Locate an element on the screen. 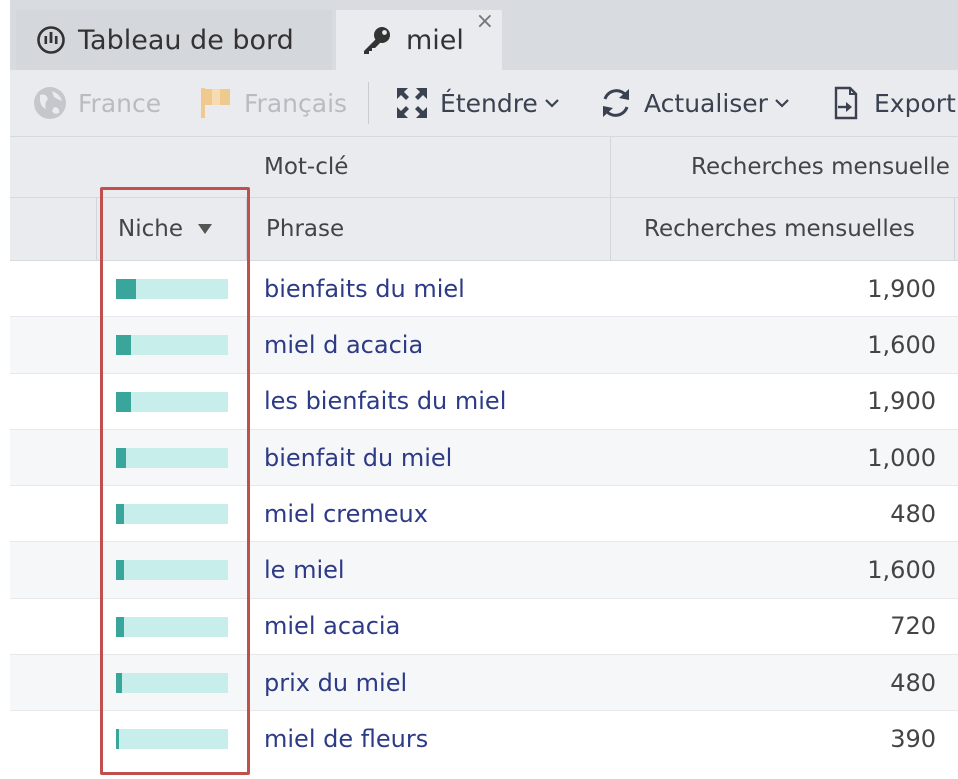 The image size is (958, 779). tab-miel: miel × is located at coordinates (419, 40).